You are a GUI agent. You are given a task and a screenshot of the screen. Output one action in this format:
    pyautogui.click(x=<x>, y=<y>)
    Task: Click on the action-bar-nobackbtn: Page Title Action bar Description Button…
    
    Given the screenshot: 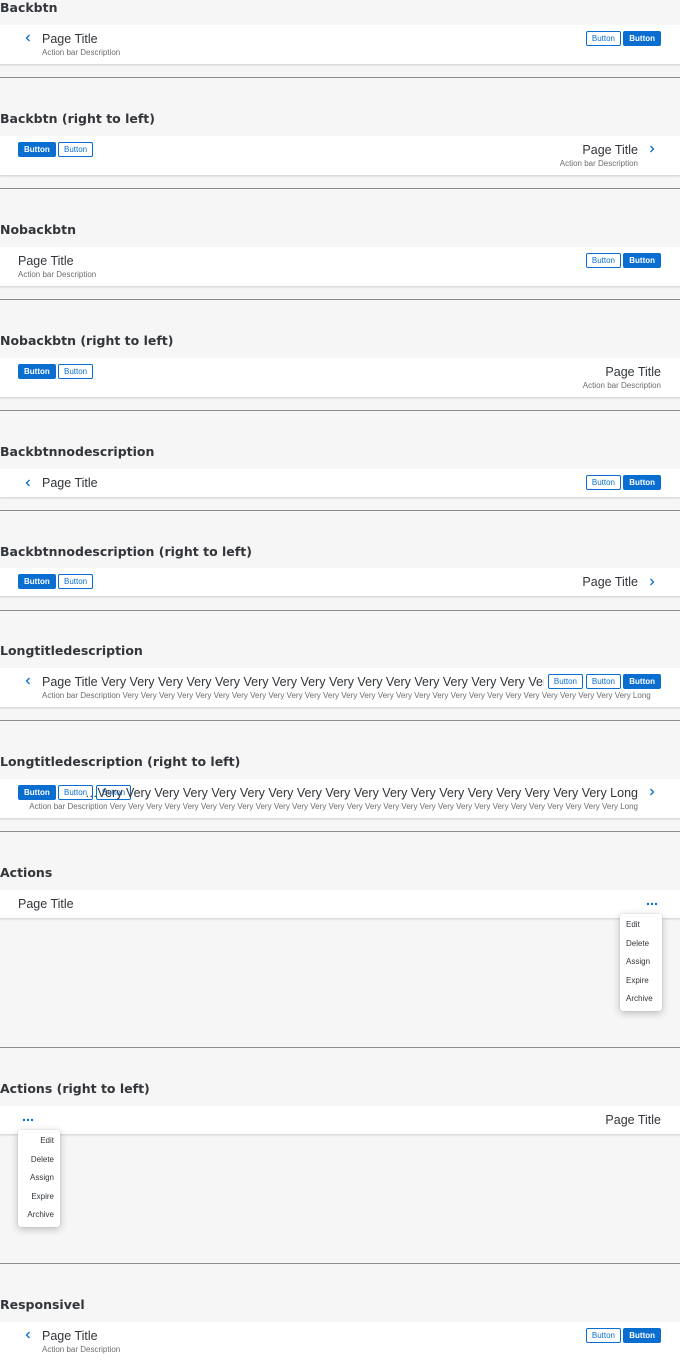 What is the action you would take?
    pyautogui.click(x=340, y=267)
    